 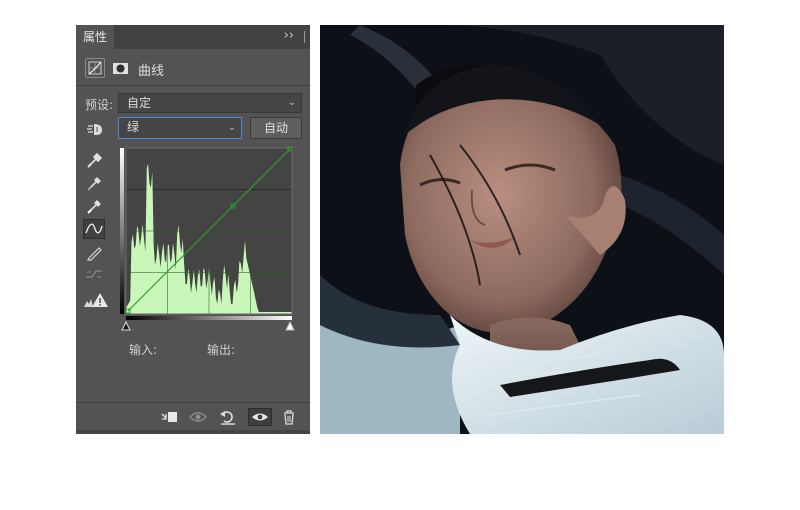 What do you see at coordinates (209, 318) in the screenshot?
I see `input-gradient-bar` at bounding box center [209, 318].